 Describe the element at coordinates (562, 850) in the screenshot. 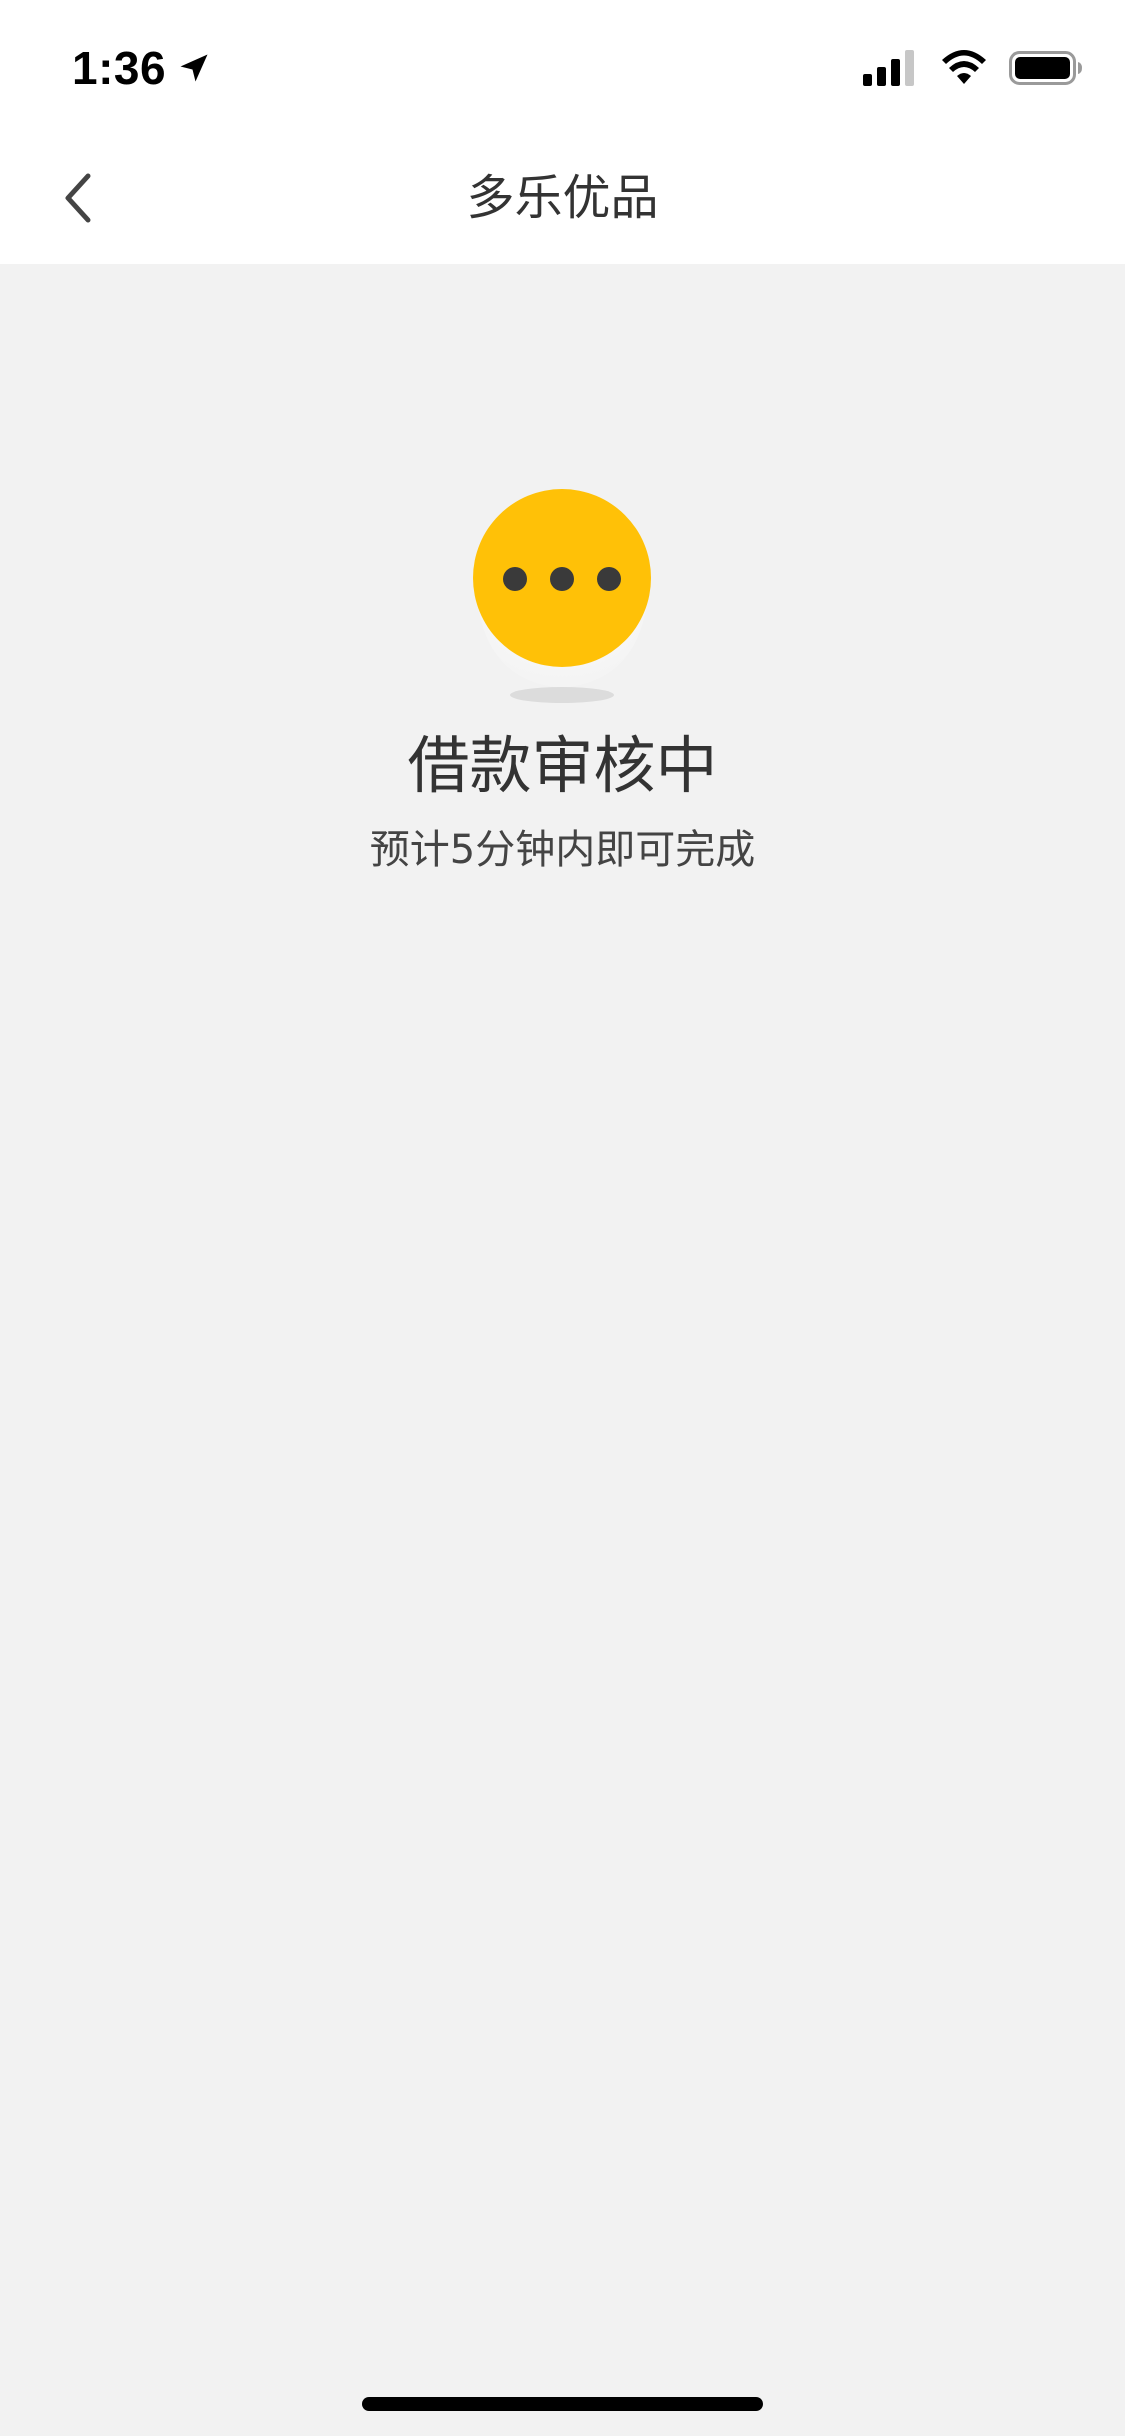

I see `review-status-subtitle: 预计5分钟内即可完成` at that location.